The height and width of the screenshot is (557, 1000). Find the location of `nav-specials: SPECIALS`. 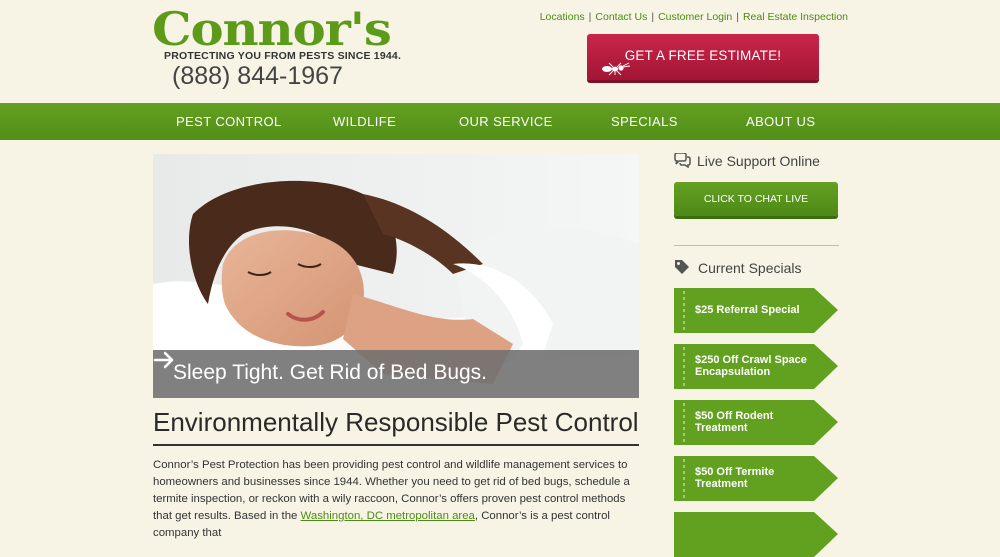

nav-specials: SPECIALS is located at coordinates (644, 121).